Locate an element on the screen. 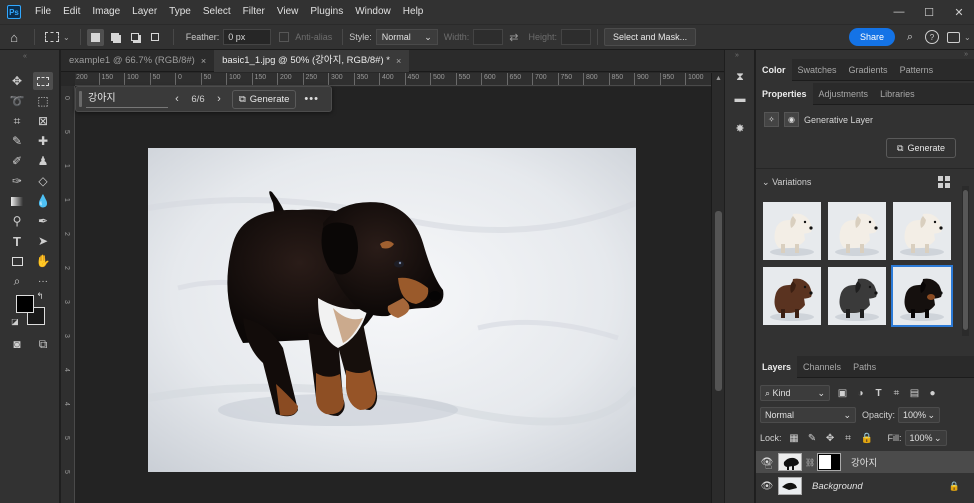 The height and width of the screenshot is (503, 974). tab-channels: Channels is located at coordinates (822, 367).